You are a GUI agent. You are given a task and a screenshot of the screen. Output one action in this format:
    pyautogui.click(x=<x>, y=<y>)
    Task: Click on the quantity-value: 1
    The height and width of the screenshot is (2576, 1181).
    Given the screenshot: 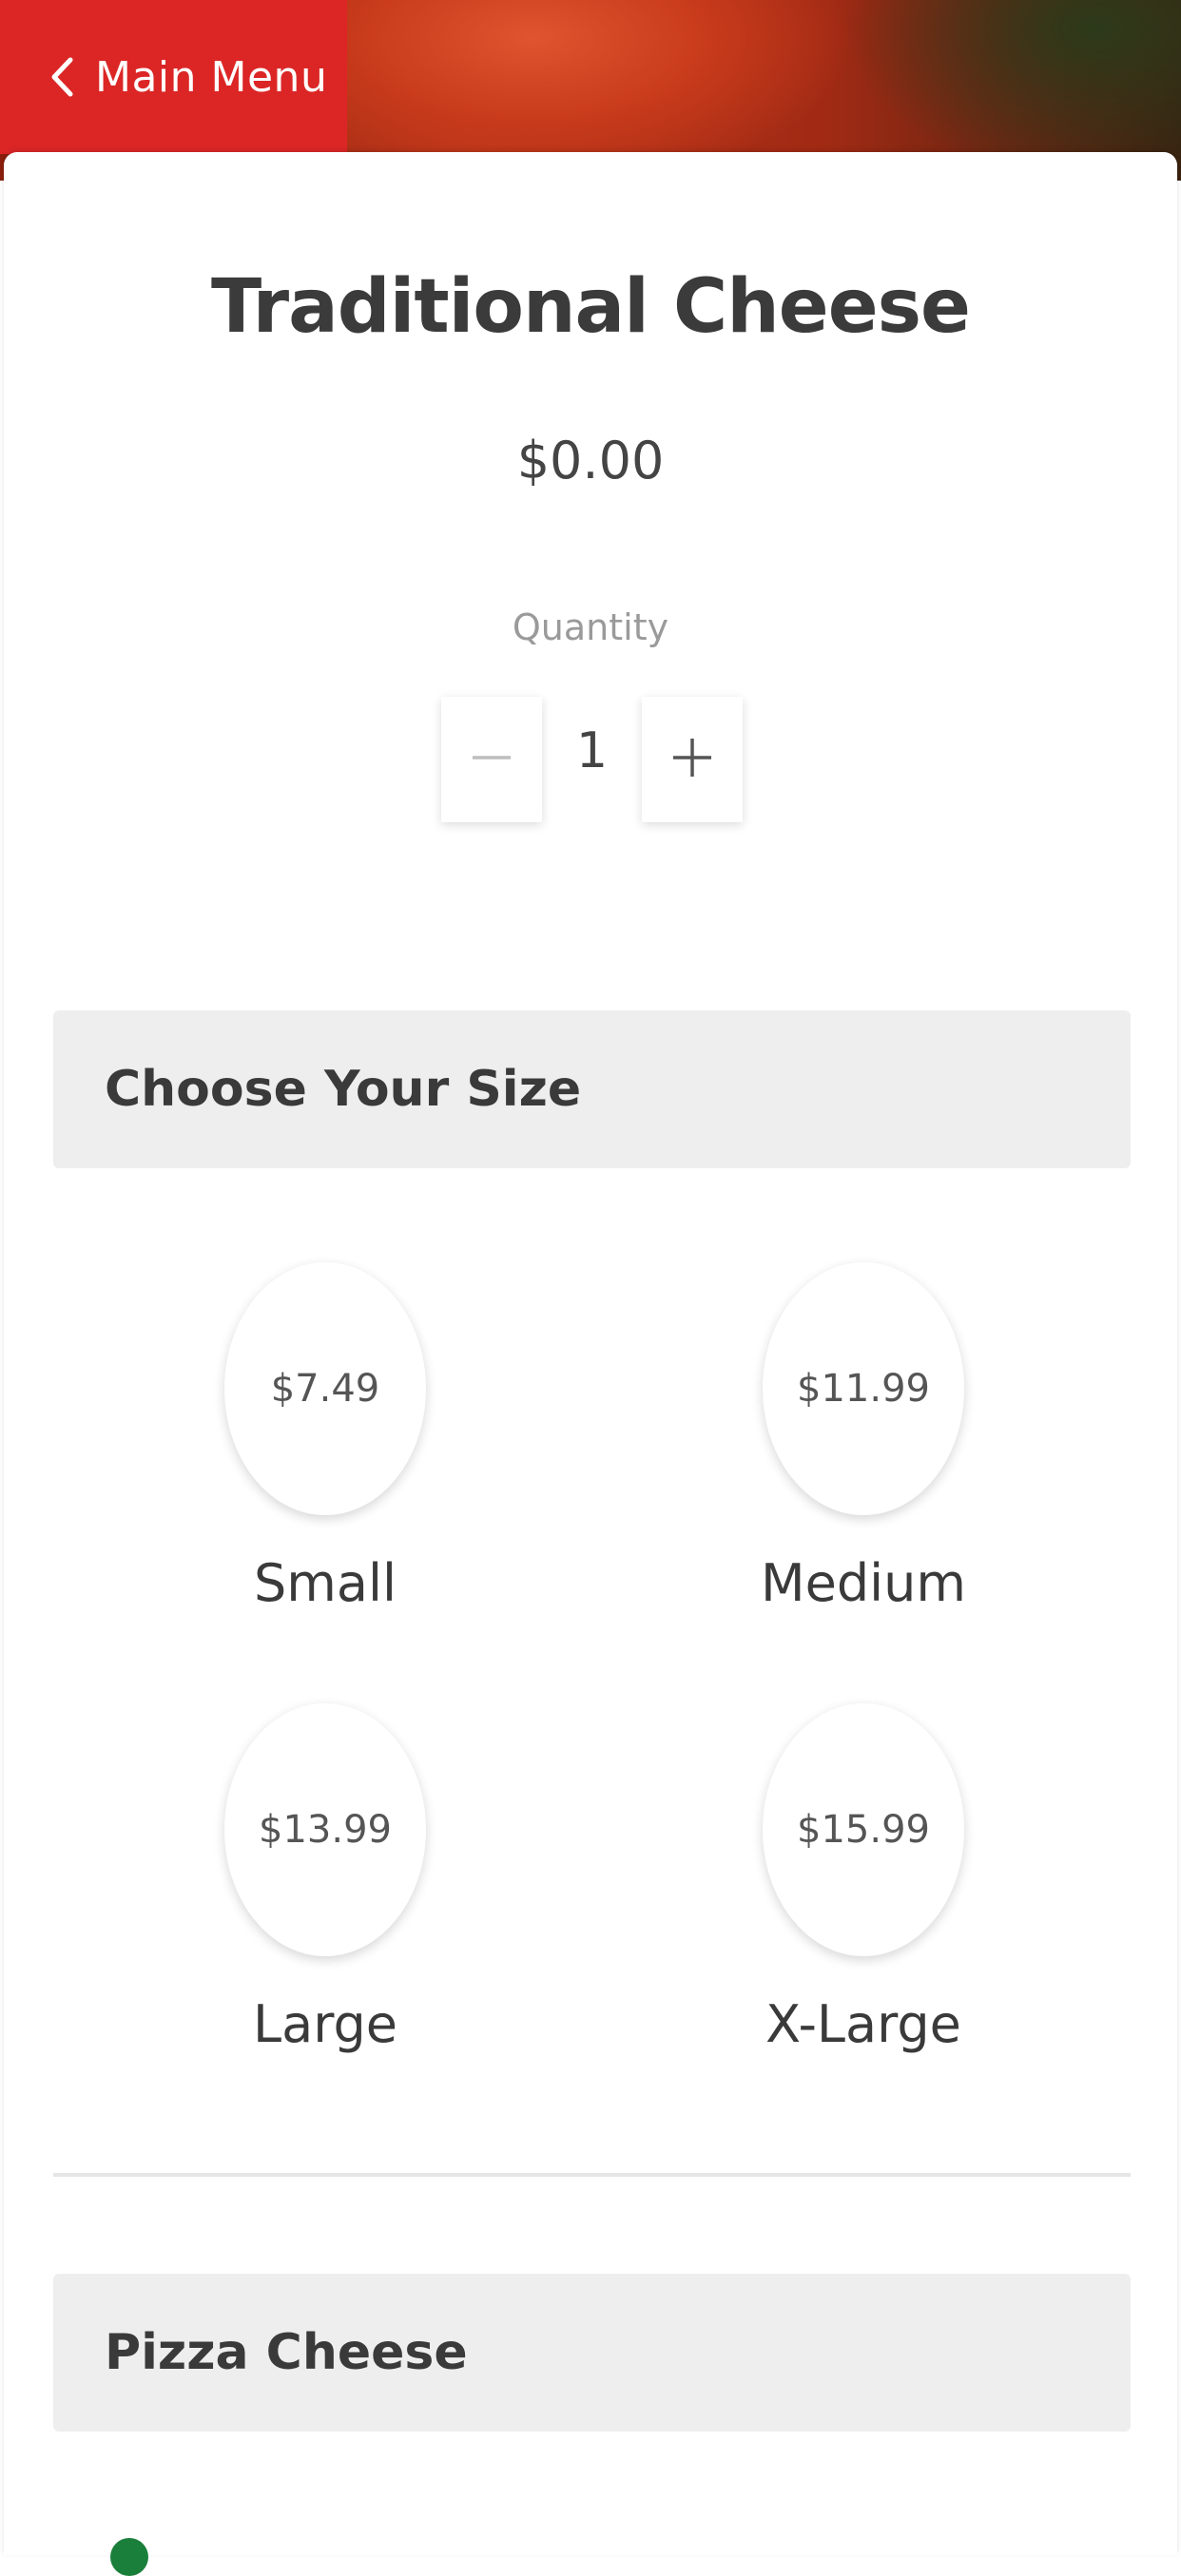 What is the action you would take?
    pyautogui.click(x=592, y=750)
    